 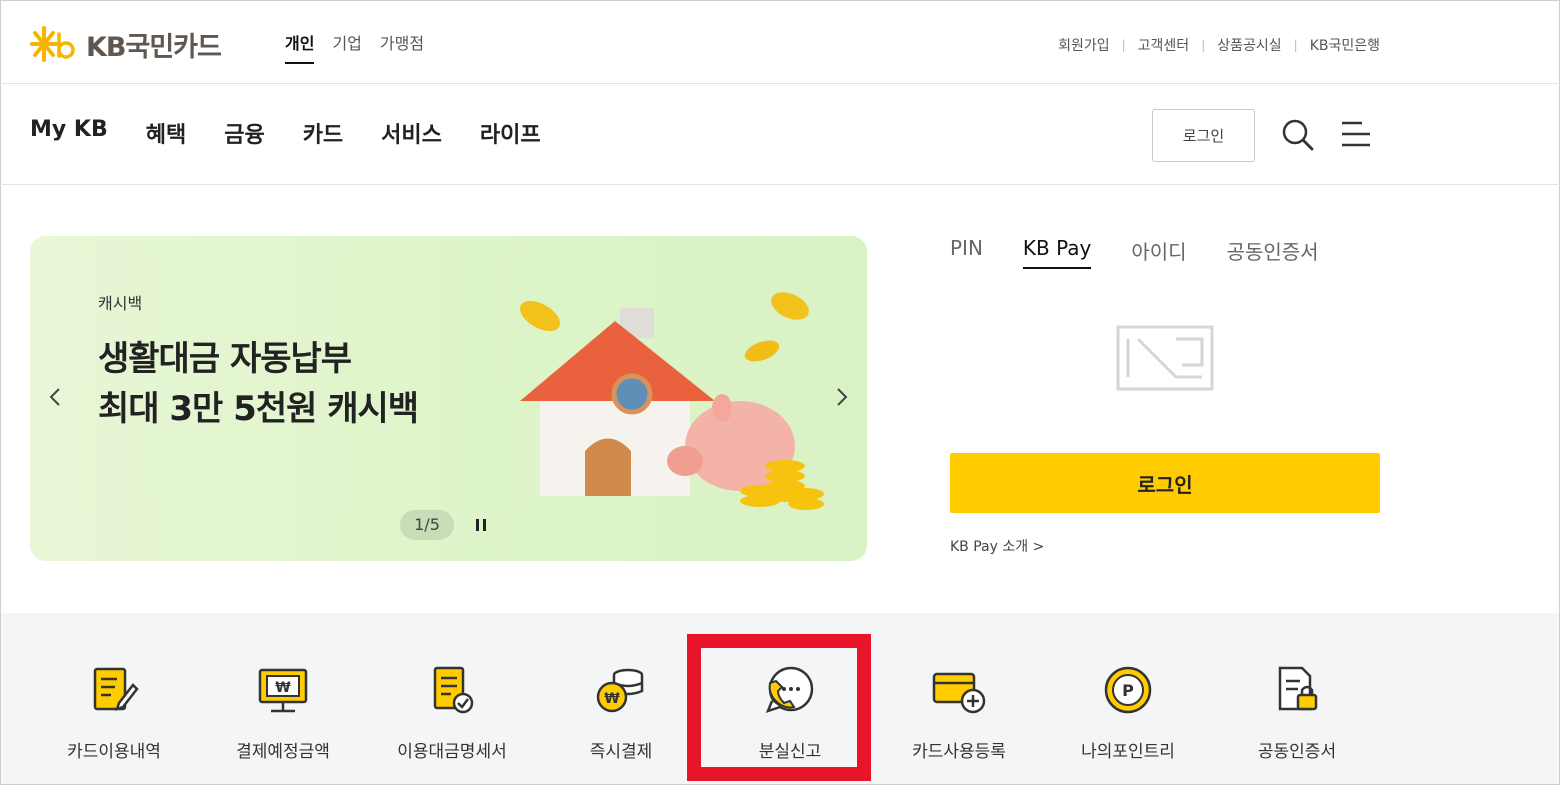 I want to click on banner-next-icon, so click(x=842, y=397).